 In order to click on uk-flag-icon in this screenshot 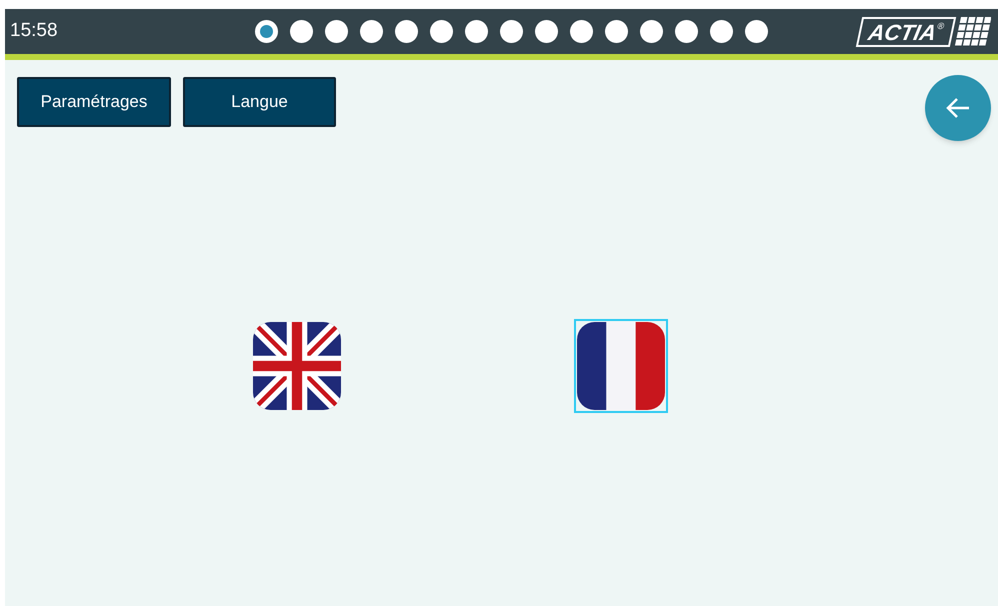, I will do `click(297, 366)`.